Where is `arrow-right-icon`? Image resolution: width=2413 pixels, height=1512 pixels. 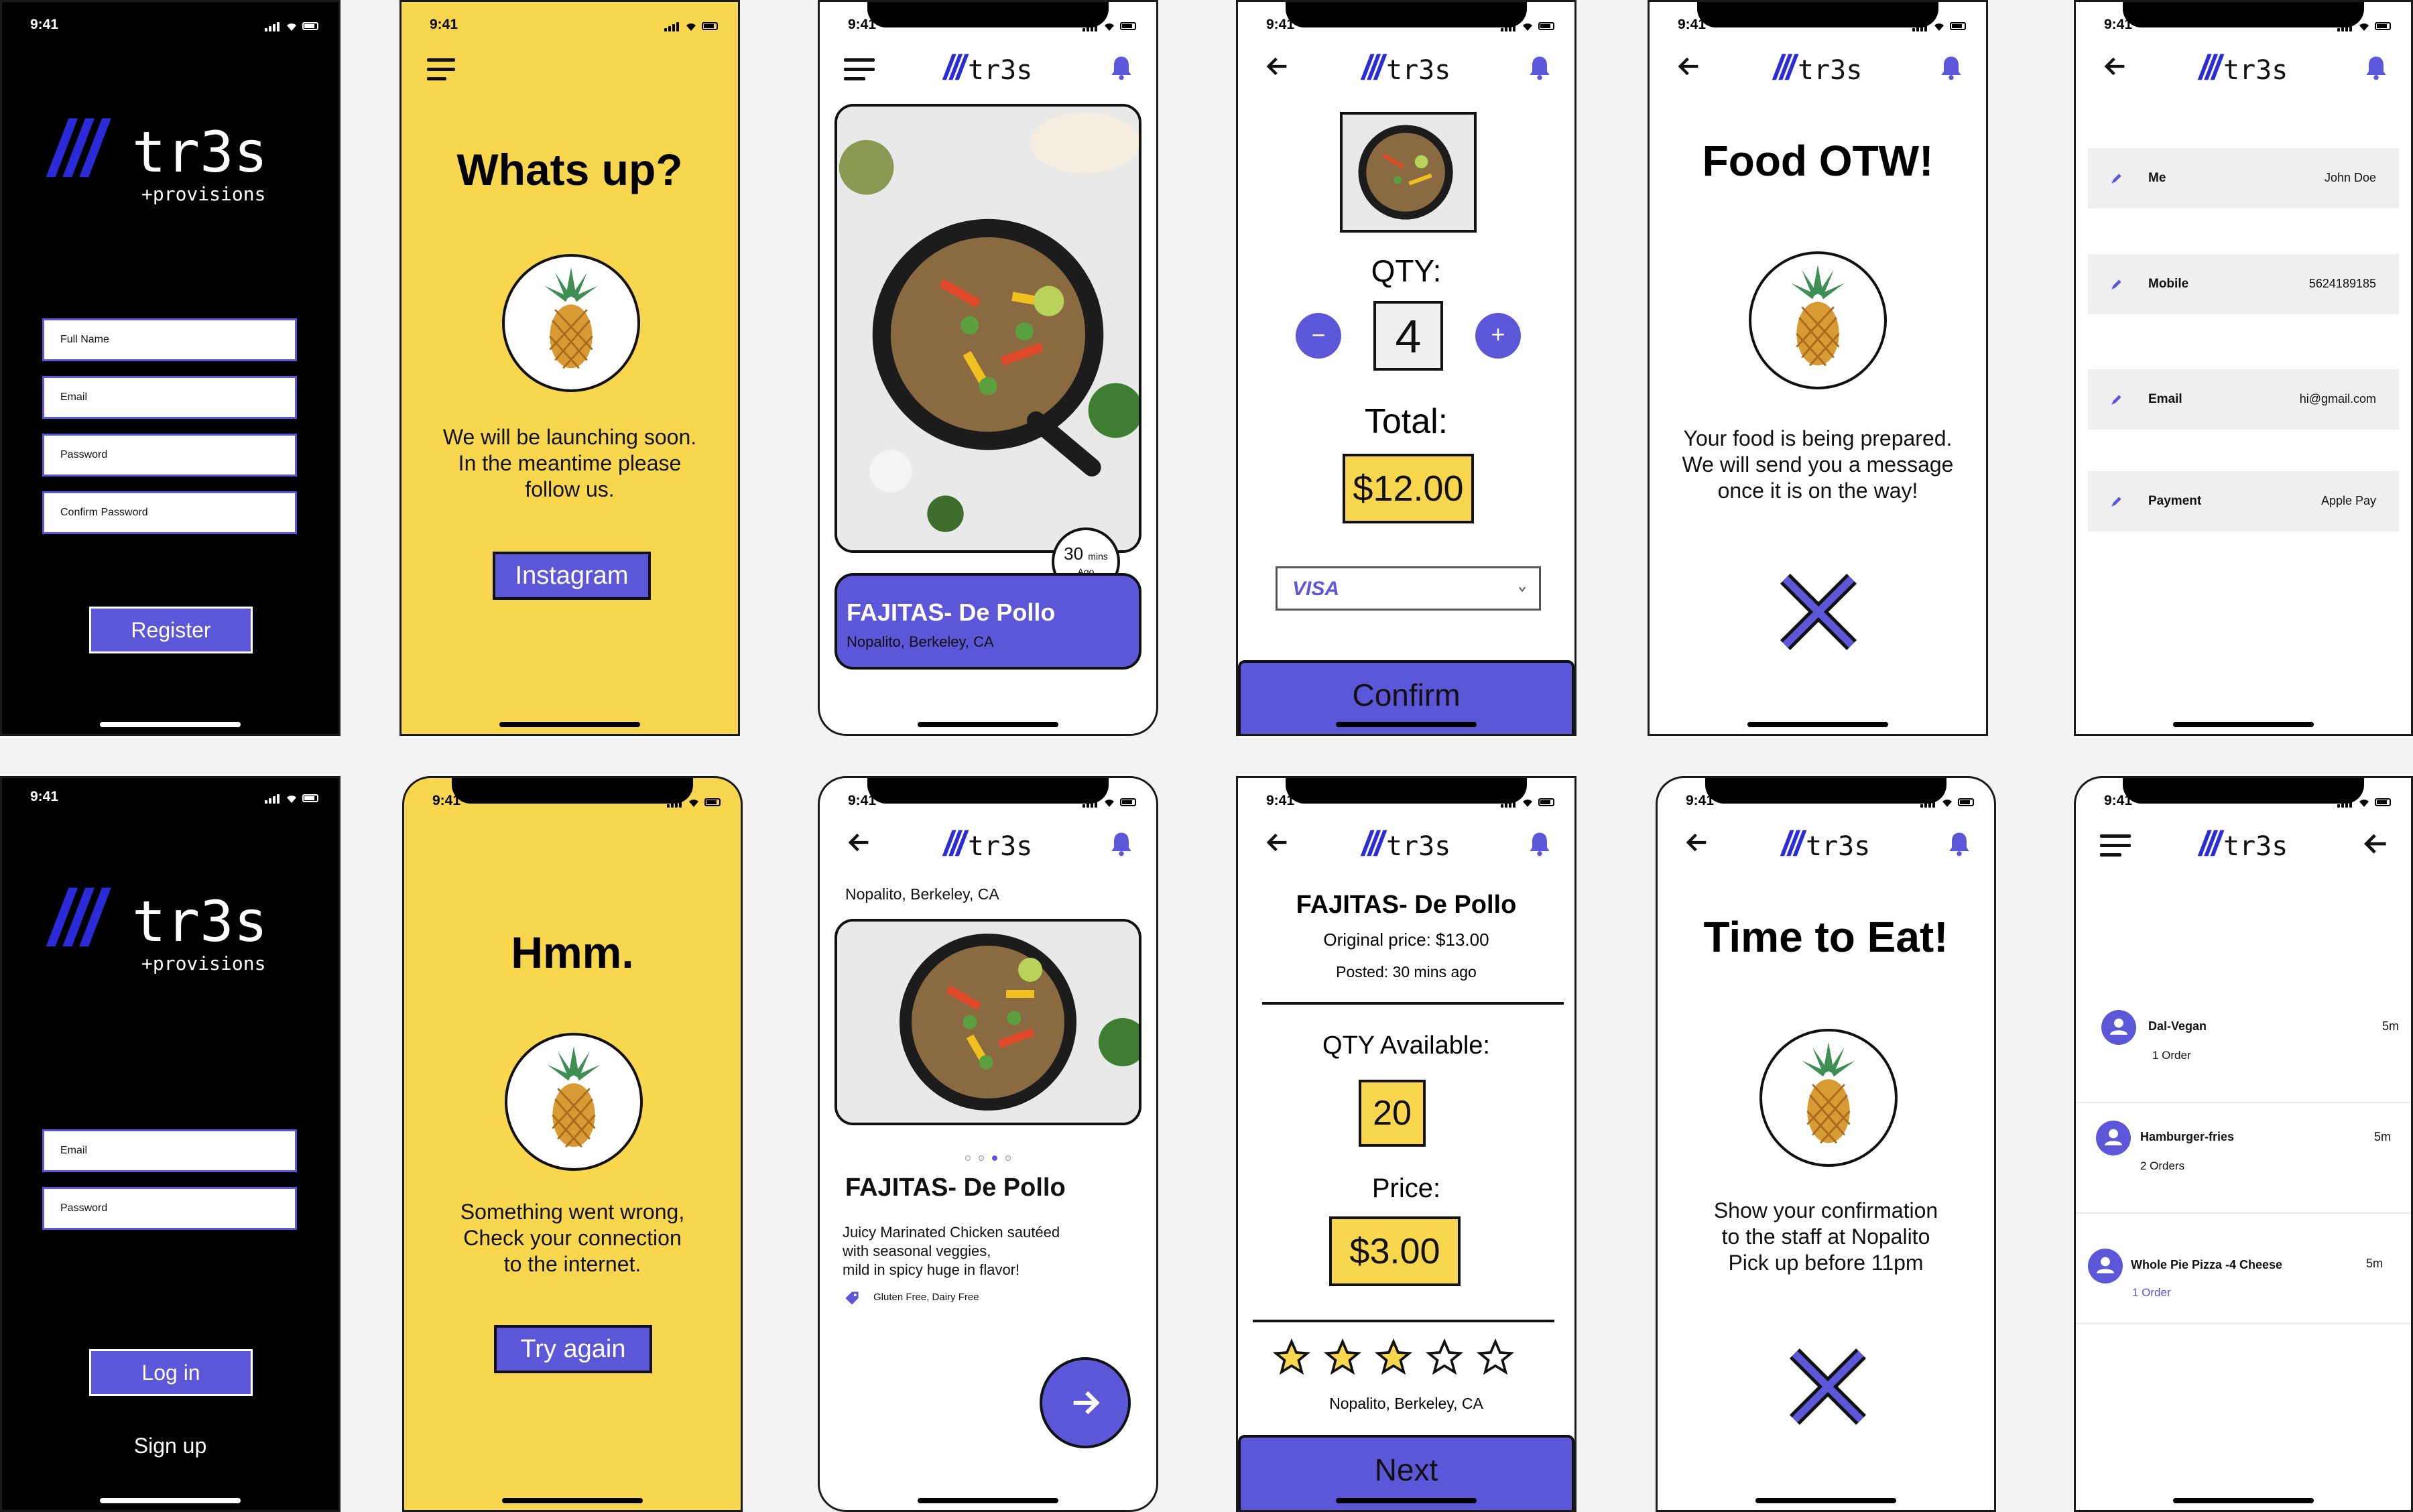 arrow-right-icon is located at coordinates (1086, 1403).